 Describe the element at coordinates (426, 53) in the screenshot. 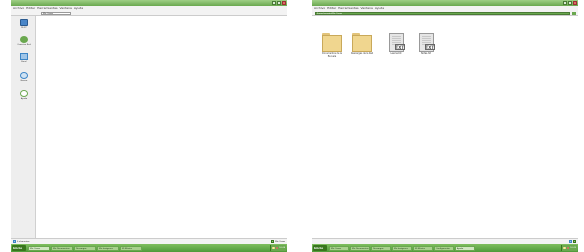

I see `file-label: Notas.txt` at that location.